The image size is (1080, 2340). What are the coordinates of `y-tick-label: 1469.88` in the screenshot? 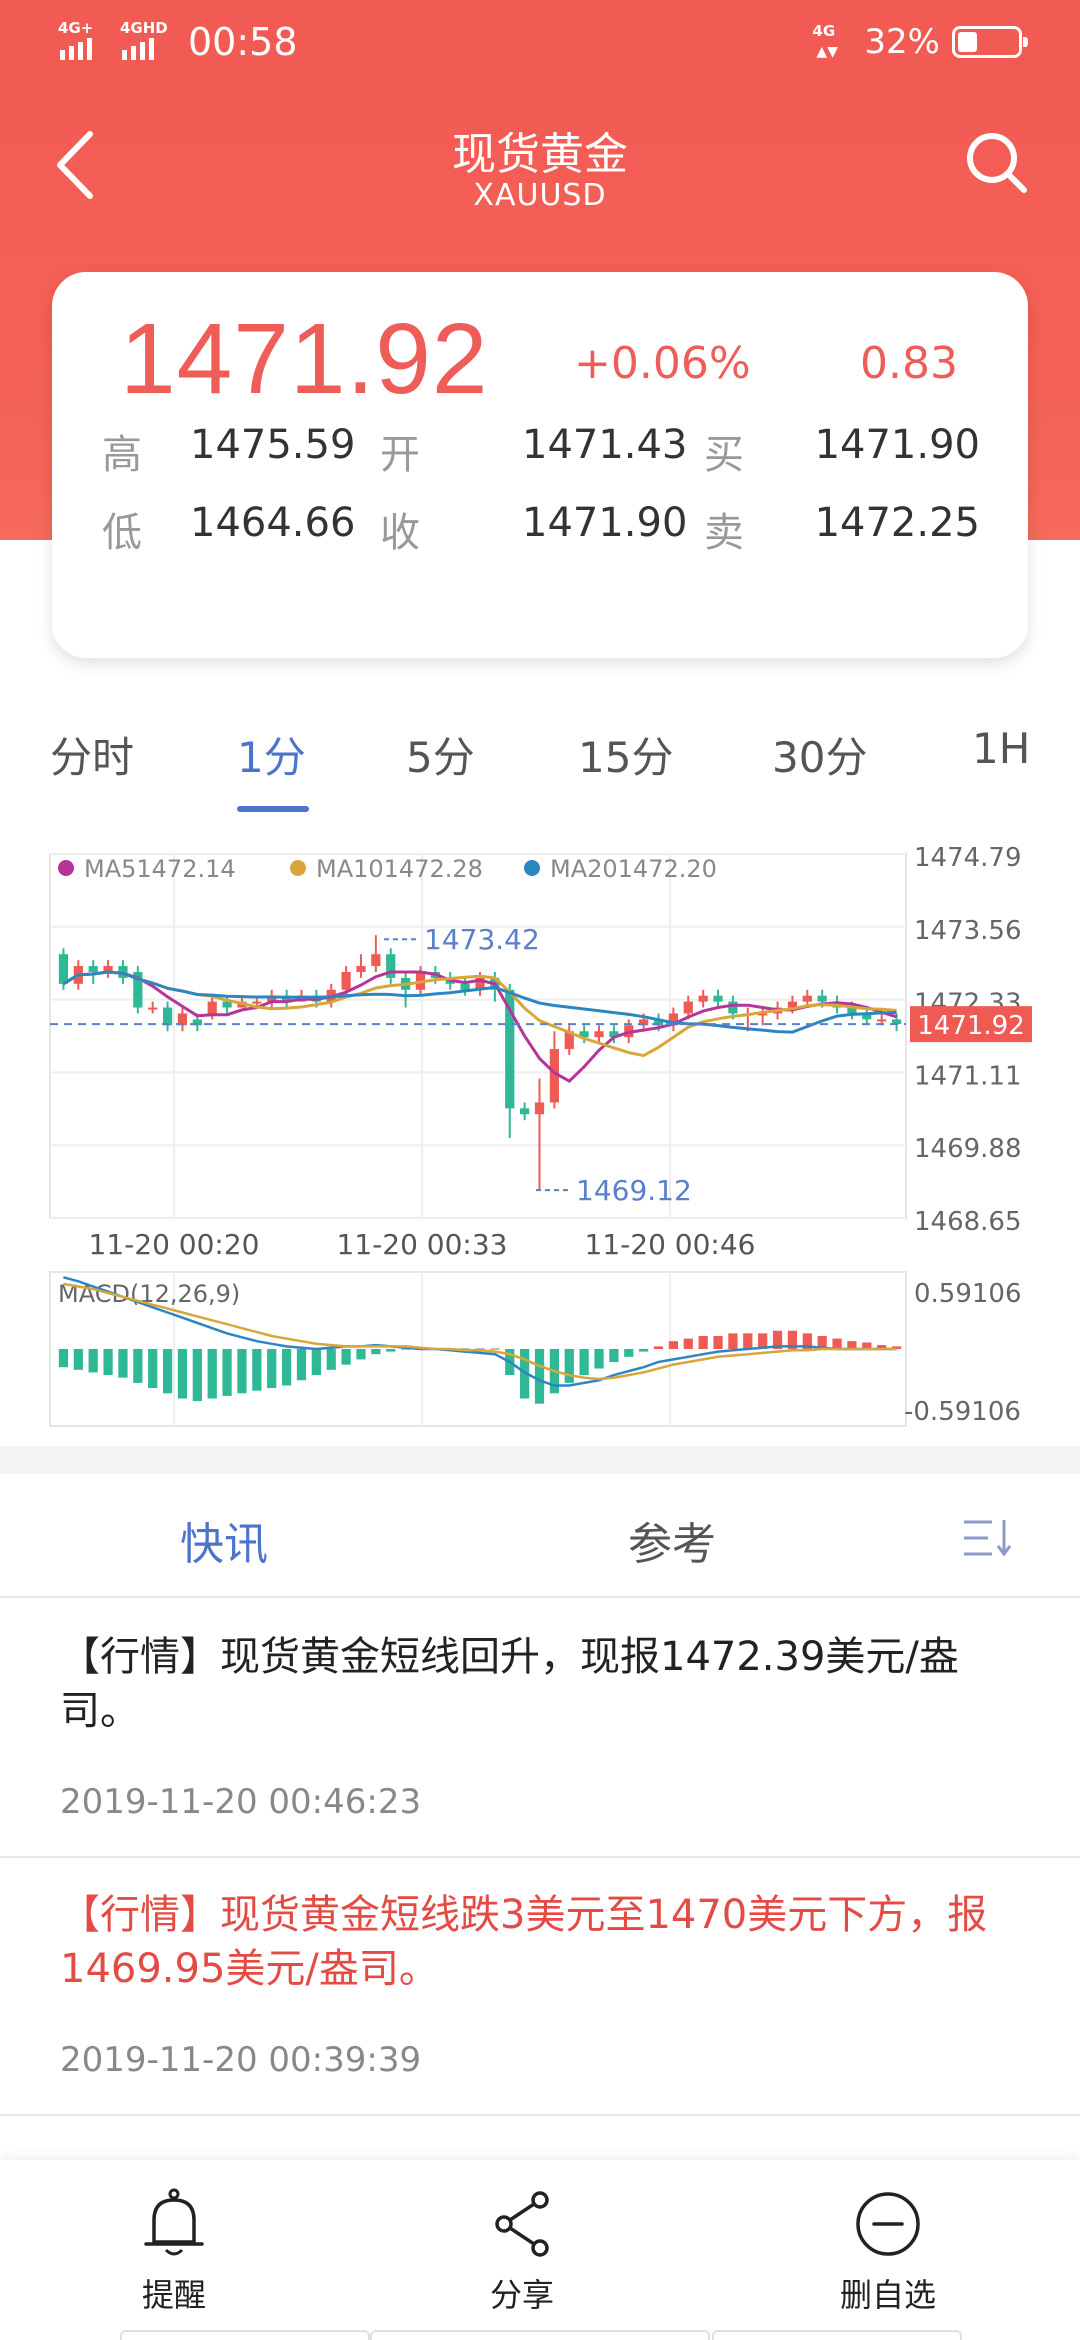 It's located at (968, 1149).